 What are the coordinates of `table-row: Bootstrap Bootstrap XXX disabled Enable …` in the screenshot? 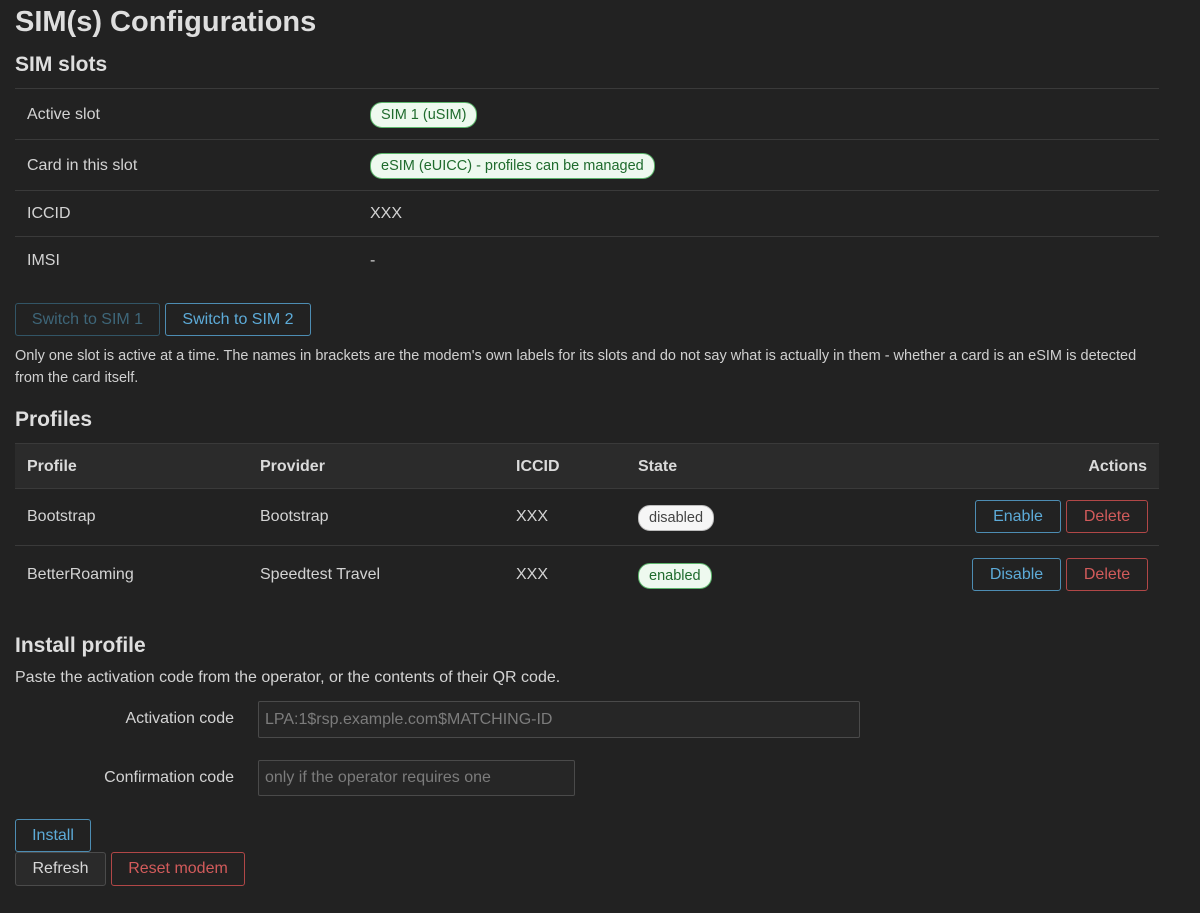 It's located at (587, 517).